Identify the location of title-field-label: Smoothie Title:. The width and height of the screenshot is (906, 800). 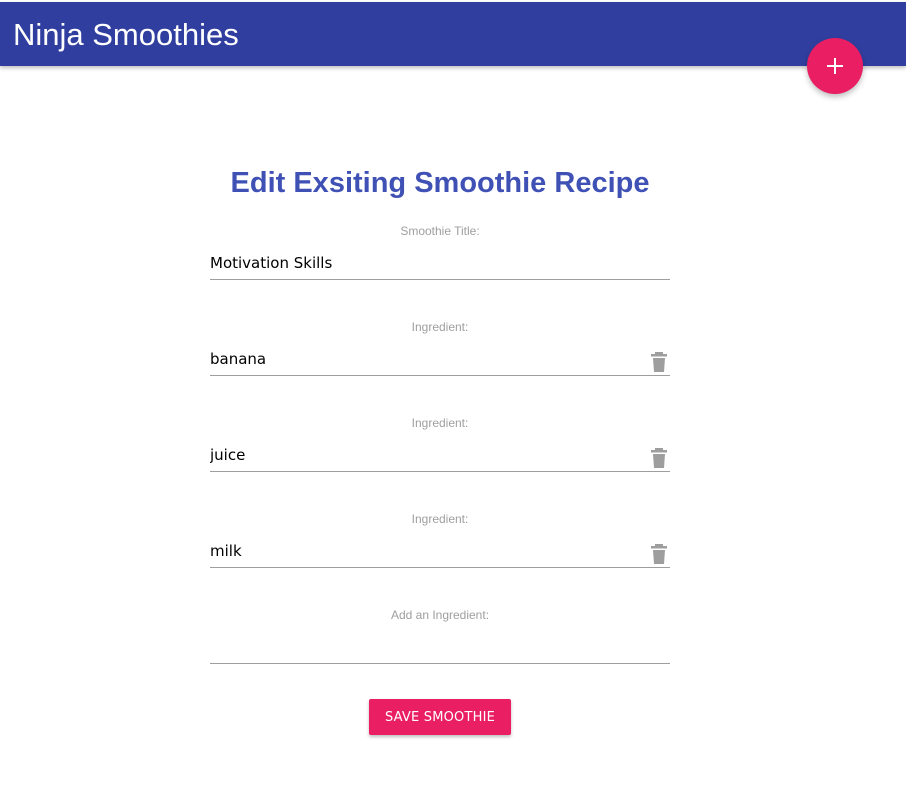
(440, 231).